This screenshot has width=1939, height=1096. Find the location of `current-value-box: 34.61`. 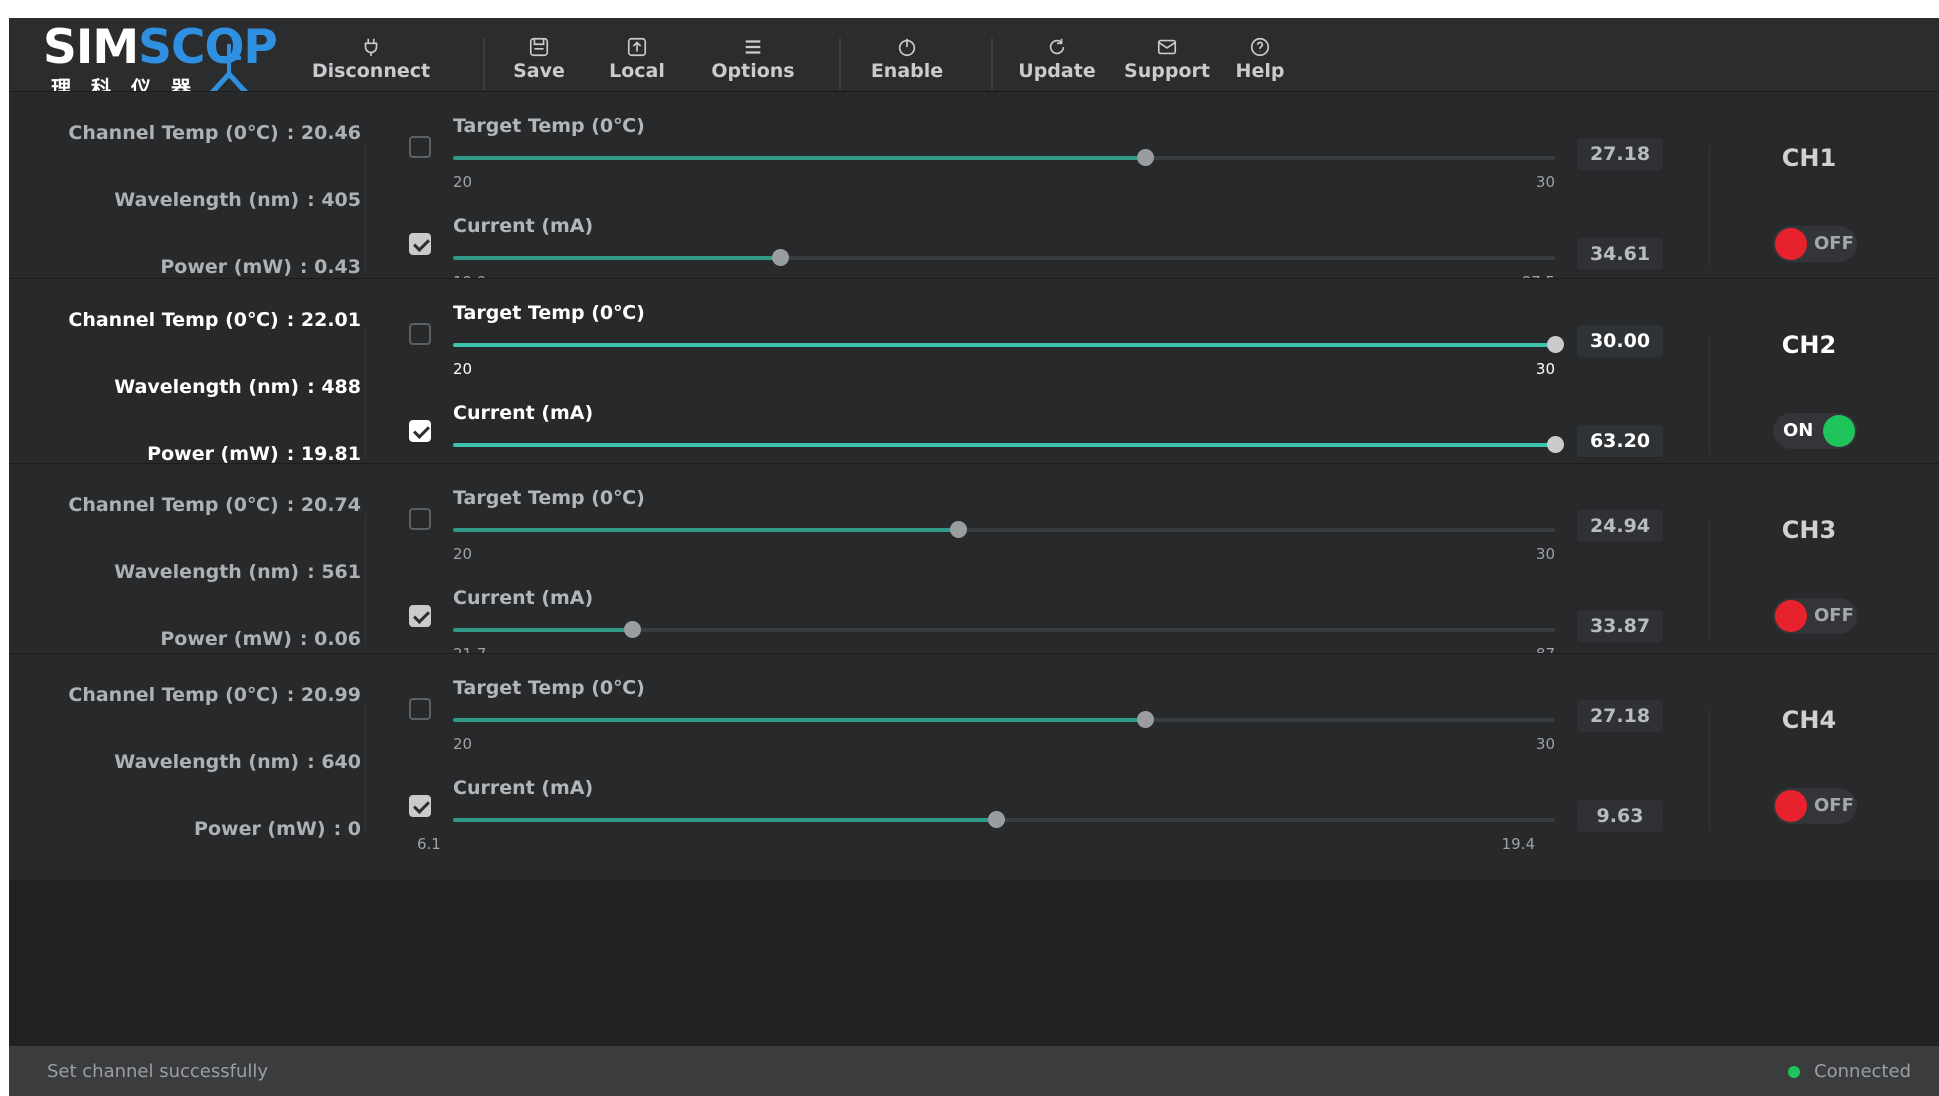

current-value-box: 34.61 is located at coordinates (1620, 254).